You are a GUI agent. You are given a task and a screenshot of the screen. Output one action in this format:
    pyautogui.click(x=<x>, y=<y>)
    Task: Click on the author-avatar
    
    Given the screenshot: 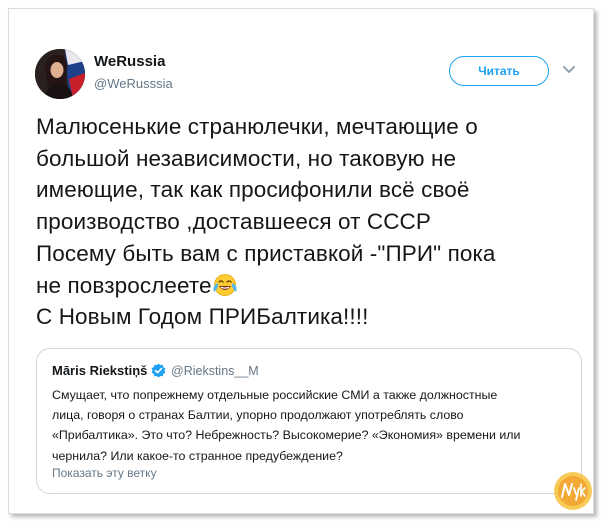 What is the action you would take?
    pyautogui.click(x=60, y=74)
    